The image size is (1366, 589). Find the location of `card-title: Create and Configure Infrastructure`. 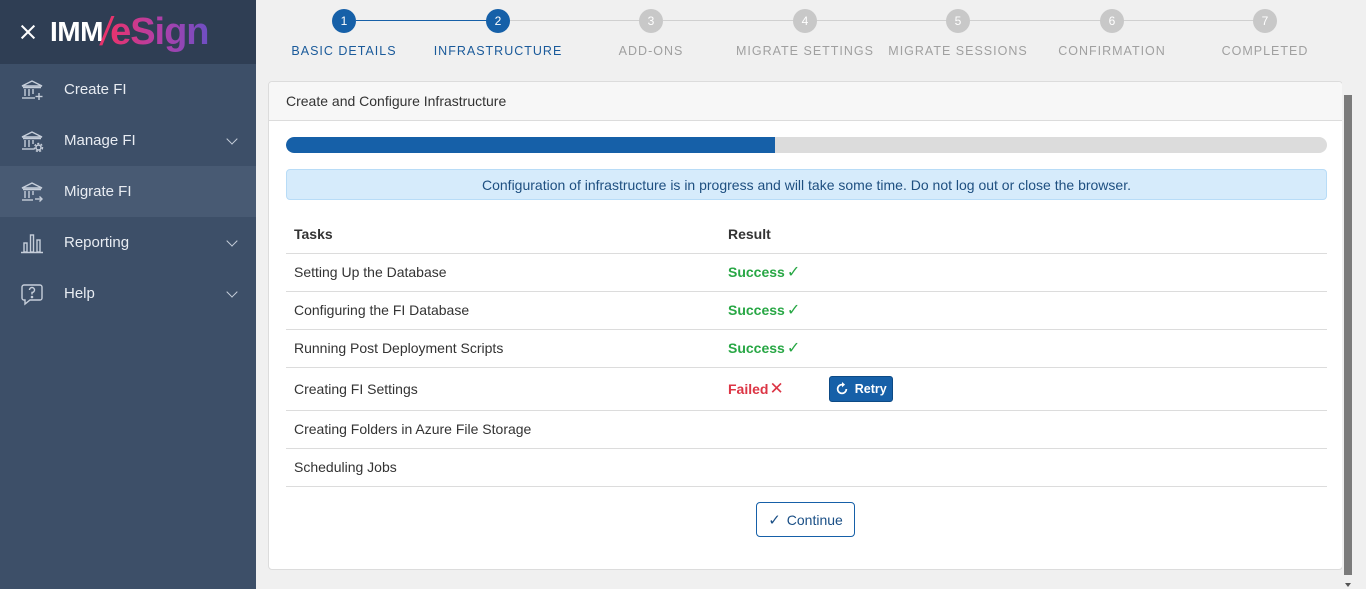

card-title: Create and Configure Infrastructure is located at coordinates (805, 101).